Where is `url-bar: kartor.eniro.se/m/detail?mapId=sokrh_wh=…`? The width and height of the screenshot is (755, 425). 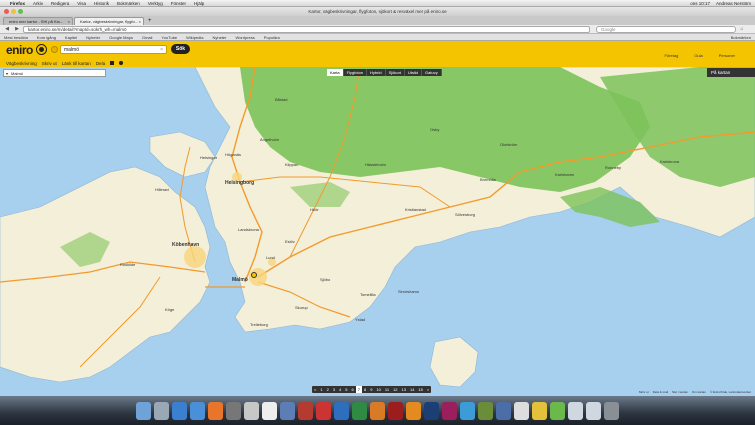 url-bar: kartor.eniro.se/m/detail?mapId=sokrh_wh=… is located at coordinates (306, 29).